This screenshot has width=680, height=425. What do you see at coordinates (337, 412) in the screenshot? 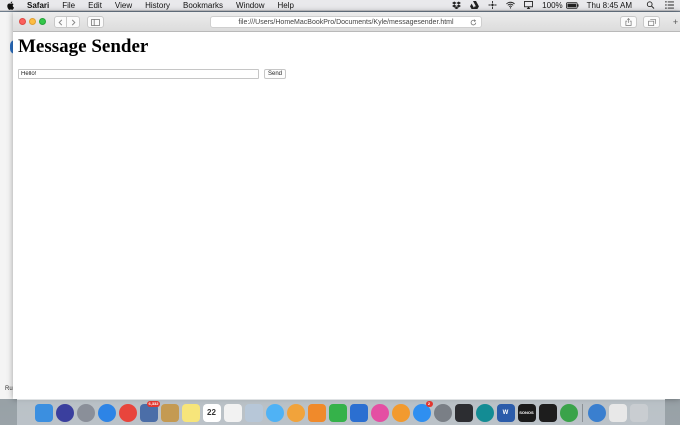
I see `dock-numbers-icon` at bounding box center [337, 412].